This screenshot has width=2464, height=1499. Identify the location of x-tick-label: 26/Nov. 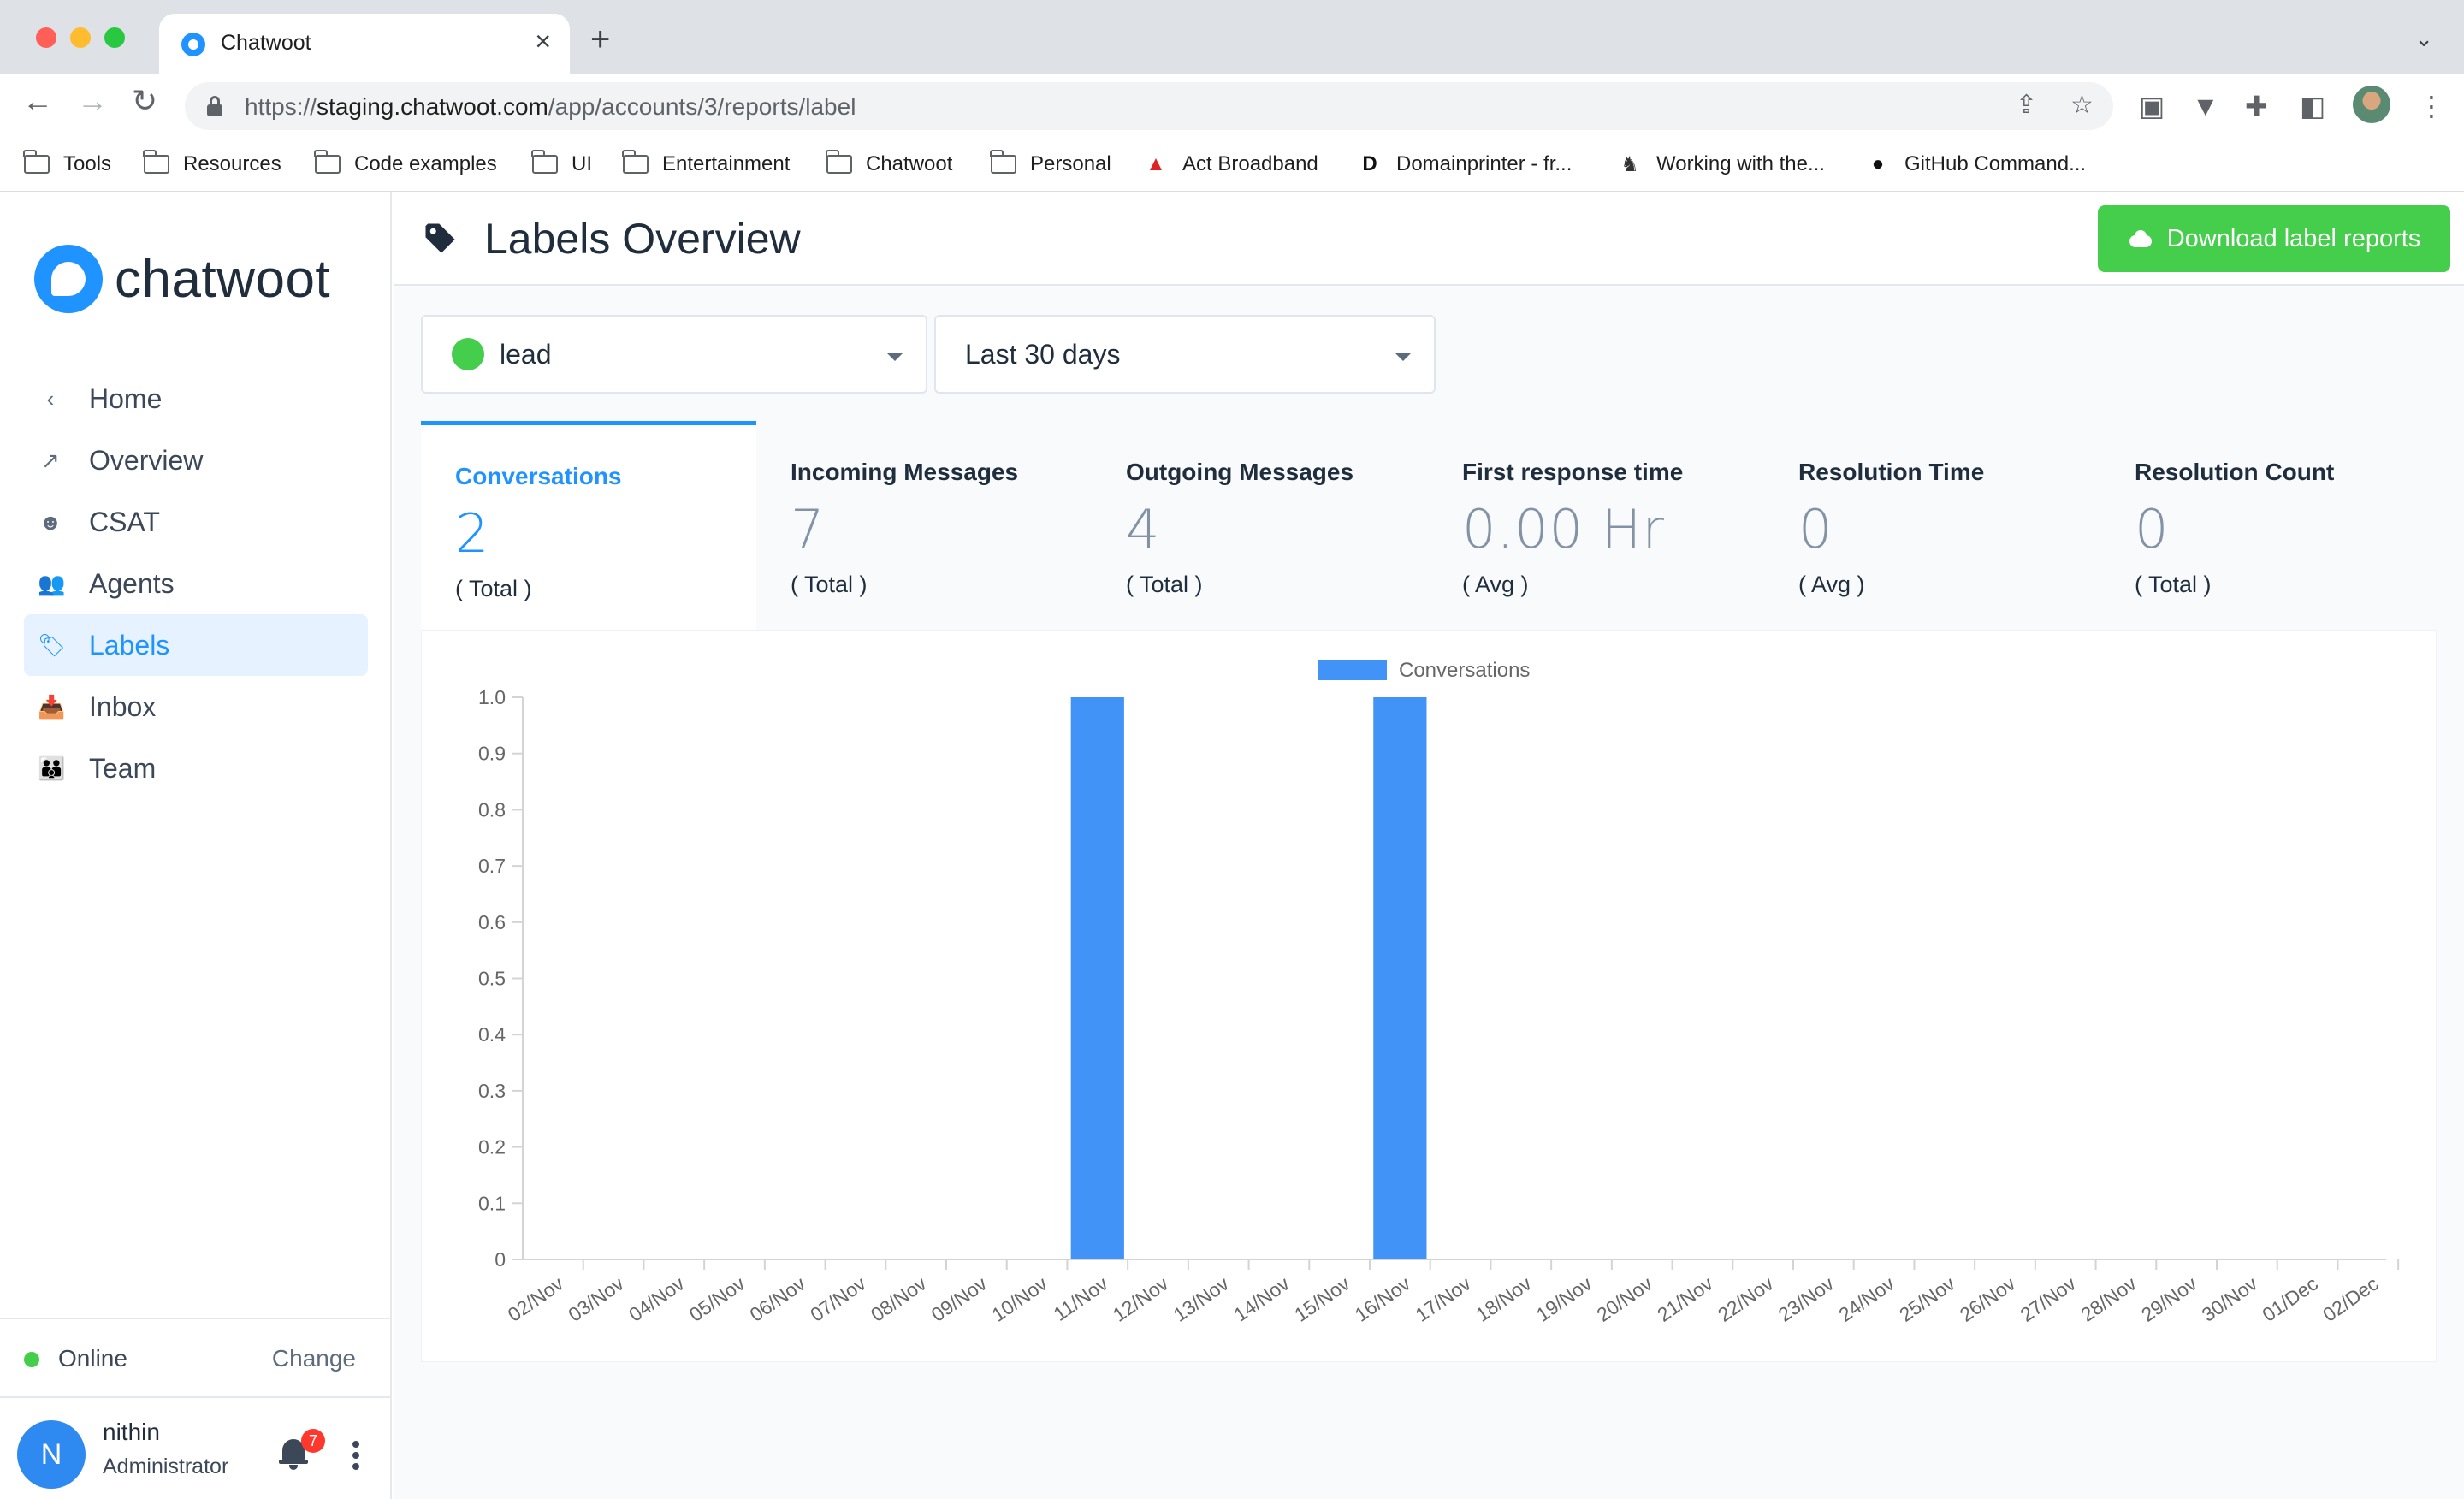
(1988, 1299).